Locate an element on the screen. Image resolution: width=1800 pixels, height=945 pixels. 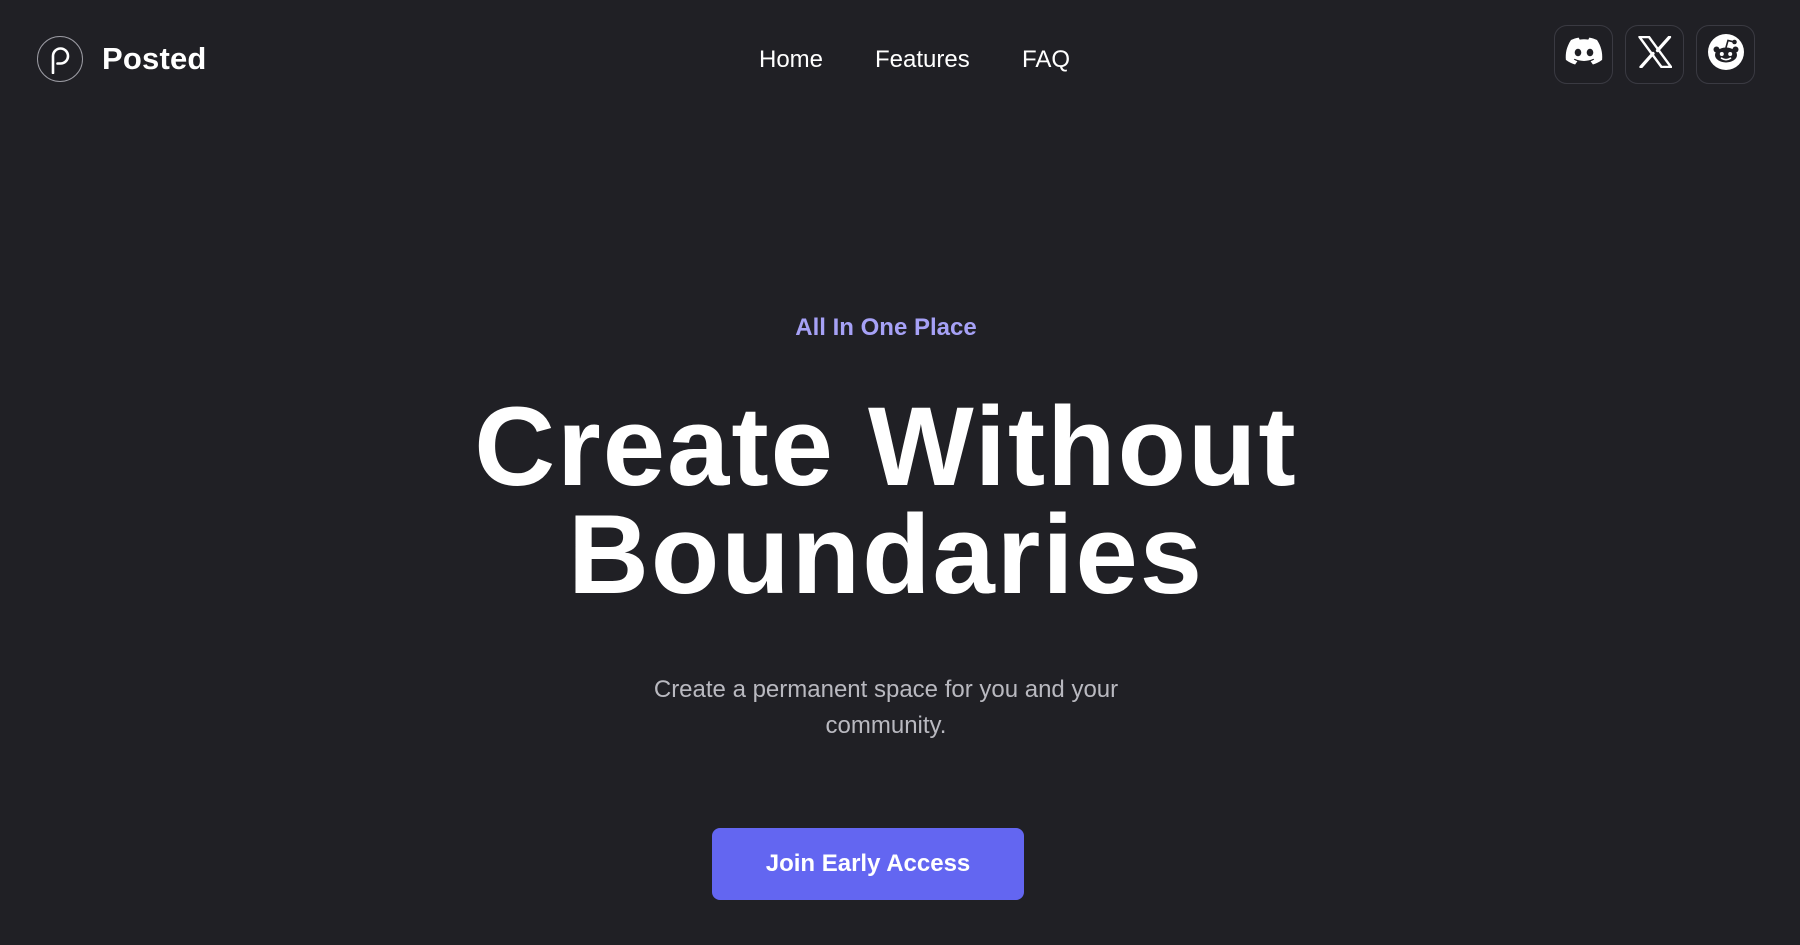
hero-eyebrow: All In One Place is located at coordinates (886, 327).